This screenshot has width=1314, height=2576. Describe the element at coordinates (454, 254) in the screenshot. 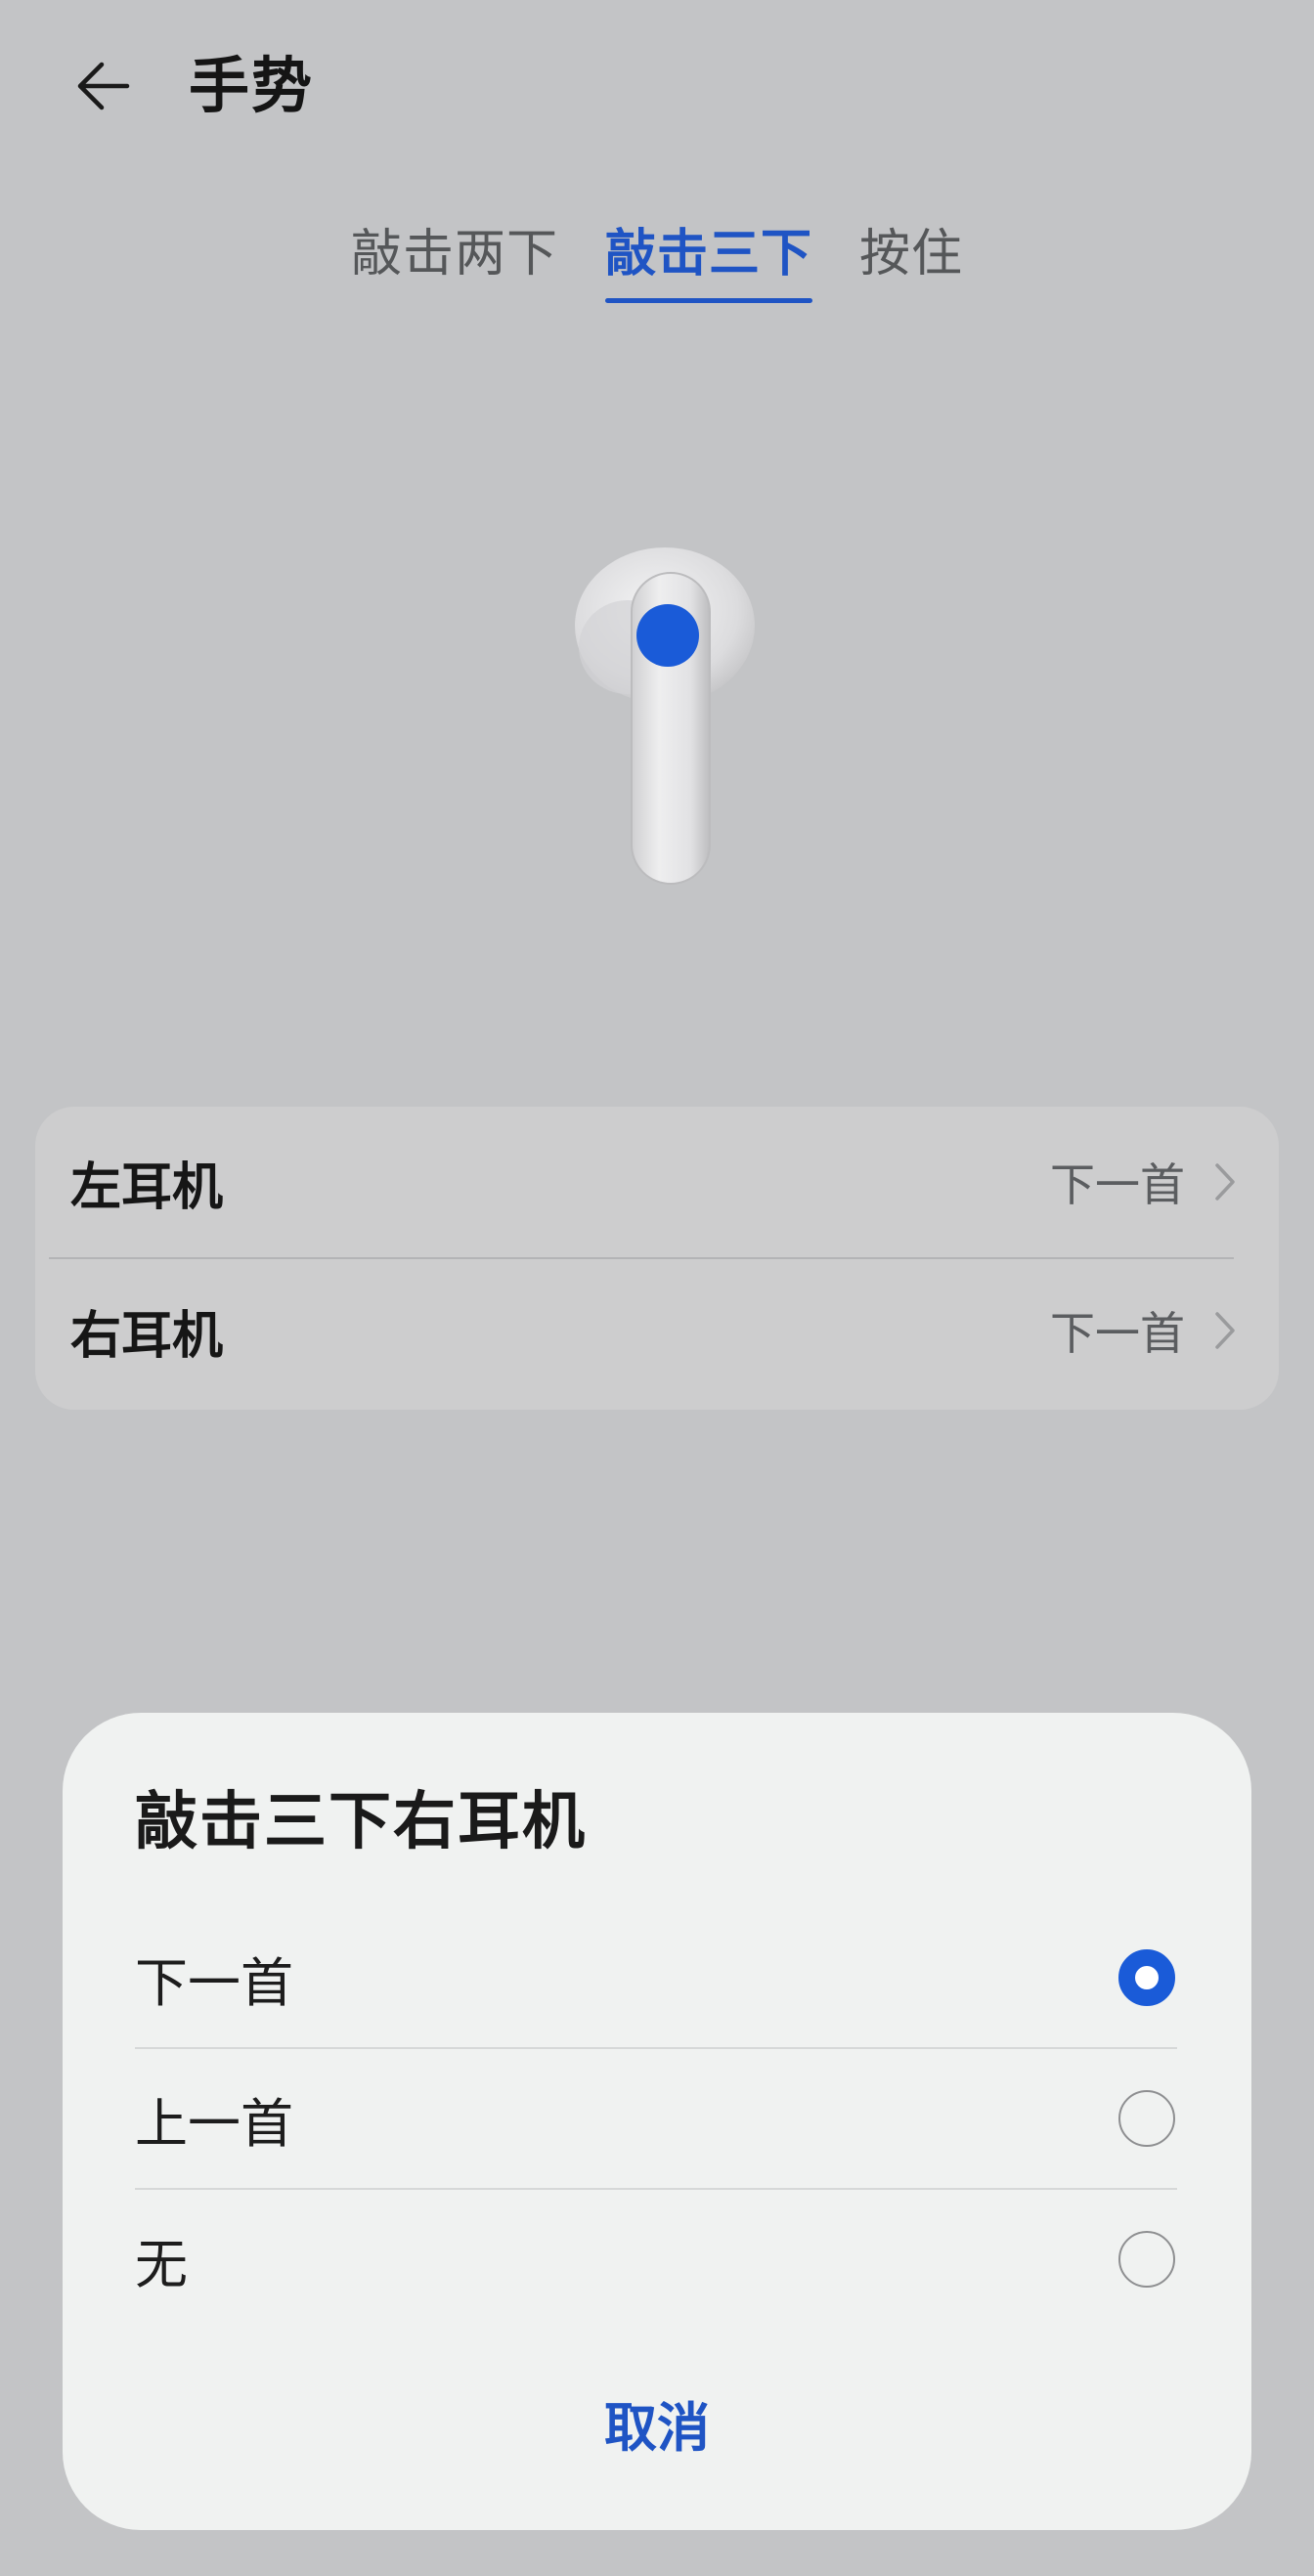

I see `tab-double-tap: 敲击两下` at that location.